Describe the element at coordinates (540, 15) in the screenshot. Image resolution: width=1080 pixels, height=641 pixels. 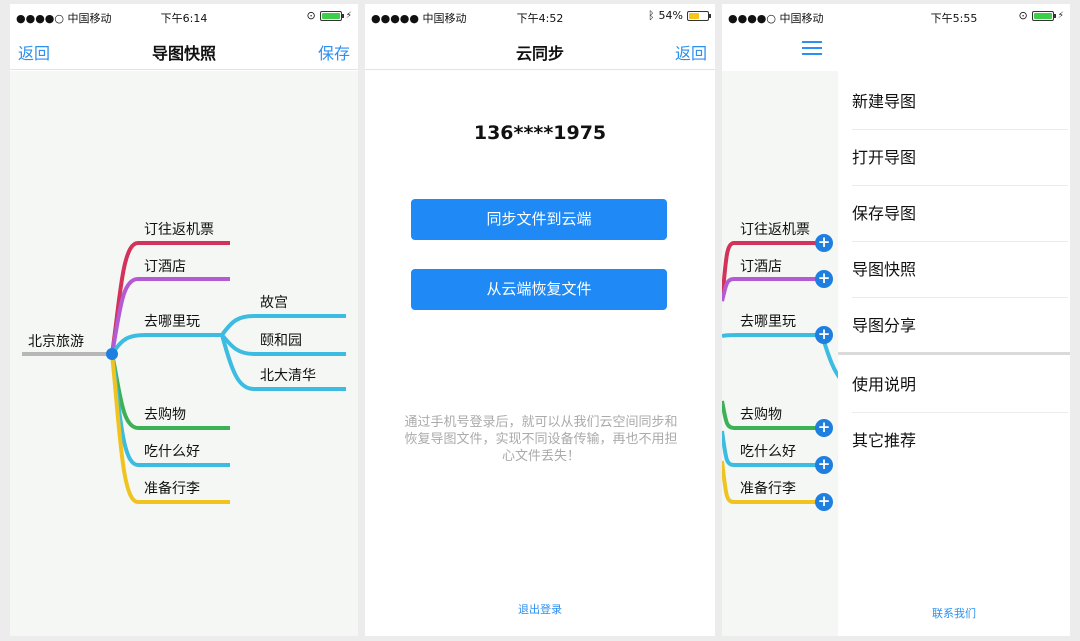
I see `status-bar: ●●●●● 中国移动 下午4:52 ᛒ 54%` at that location.